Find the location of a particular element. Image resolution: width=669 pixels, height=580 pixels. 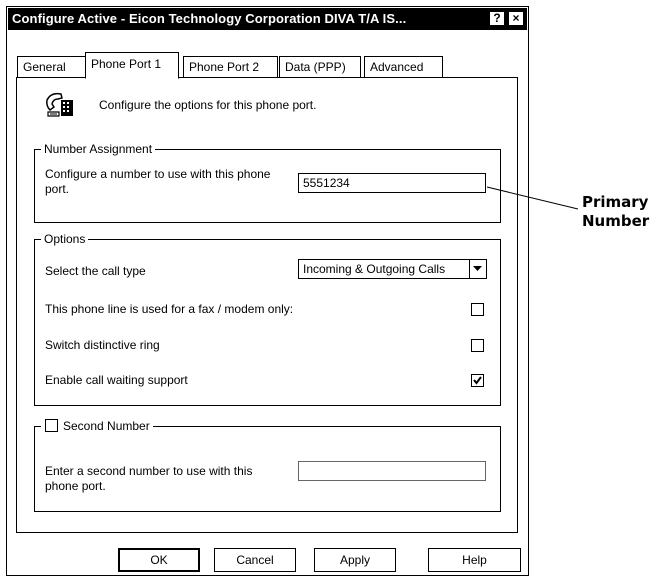

callout-leader-line is located at coordinates (532, 198).